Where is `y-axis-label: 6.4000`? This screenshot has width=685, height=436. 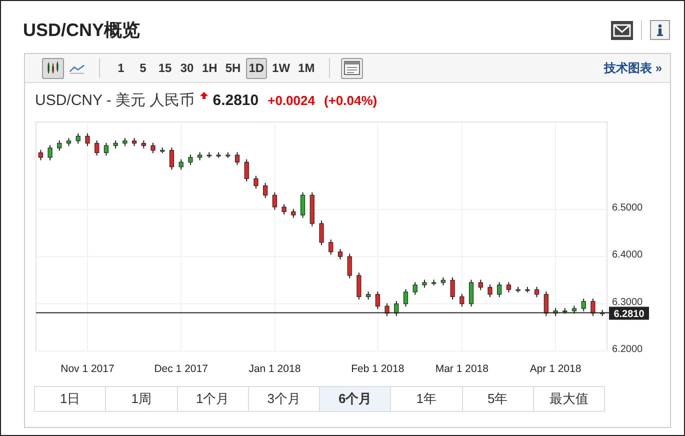 y-axis-label: 6.4000 is located at coordinates (627, 255).